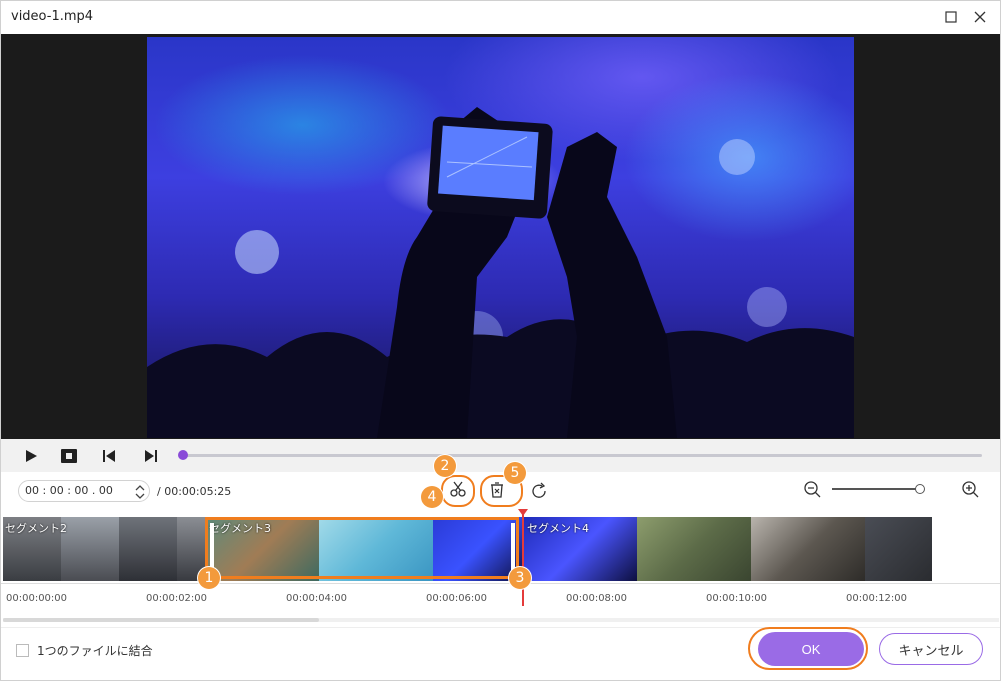  What do you see at coordinates (582, 455) in the screenshot?
I see `seek-bar` at bounding box center [582, 455].